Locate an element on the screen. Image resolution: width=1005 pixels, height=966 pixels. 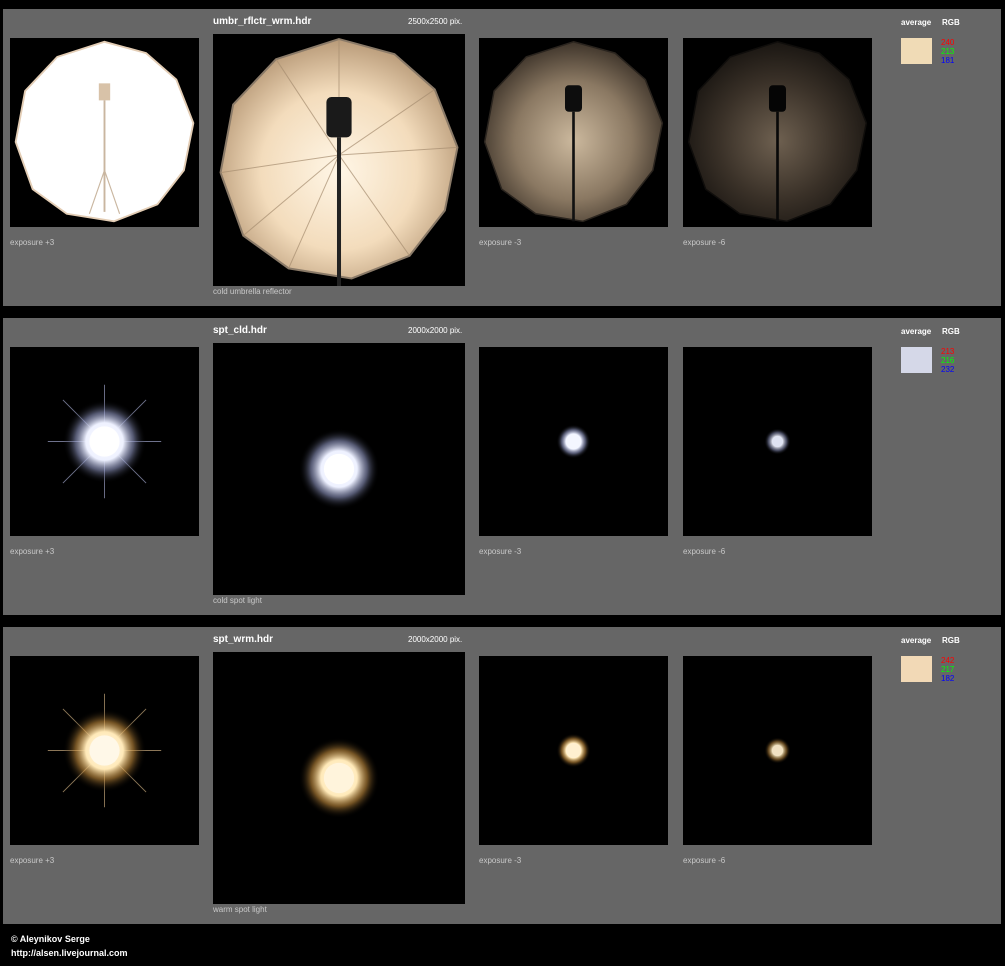
caption-description: cold spot light is located at coordinates (237, 600).